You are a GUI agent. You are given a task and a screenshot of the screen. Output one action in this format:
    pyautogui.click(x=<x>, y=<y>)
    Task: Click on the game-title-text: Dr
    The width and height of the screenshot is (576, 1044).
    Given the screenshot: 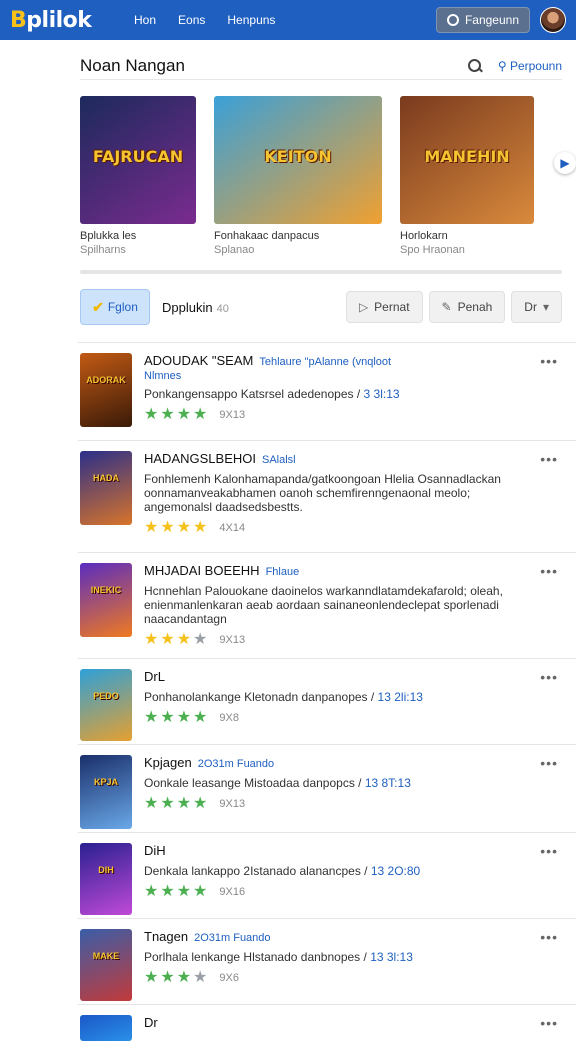 What is the action you would take?
    pyautogui.click(x=151, y=1022)
    